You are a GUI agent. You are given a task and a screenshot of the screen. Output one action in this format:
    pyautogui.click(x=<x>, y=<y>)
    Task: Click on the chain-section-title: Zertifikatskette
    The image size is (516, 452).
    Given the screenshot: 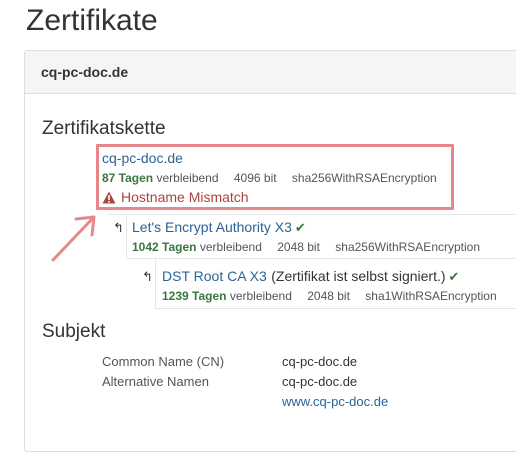 What is the action you would take?
    pyautogui.click(x=104, y=128)
    